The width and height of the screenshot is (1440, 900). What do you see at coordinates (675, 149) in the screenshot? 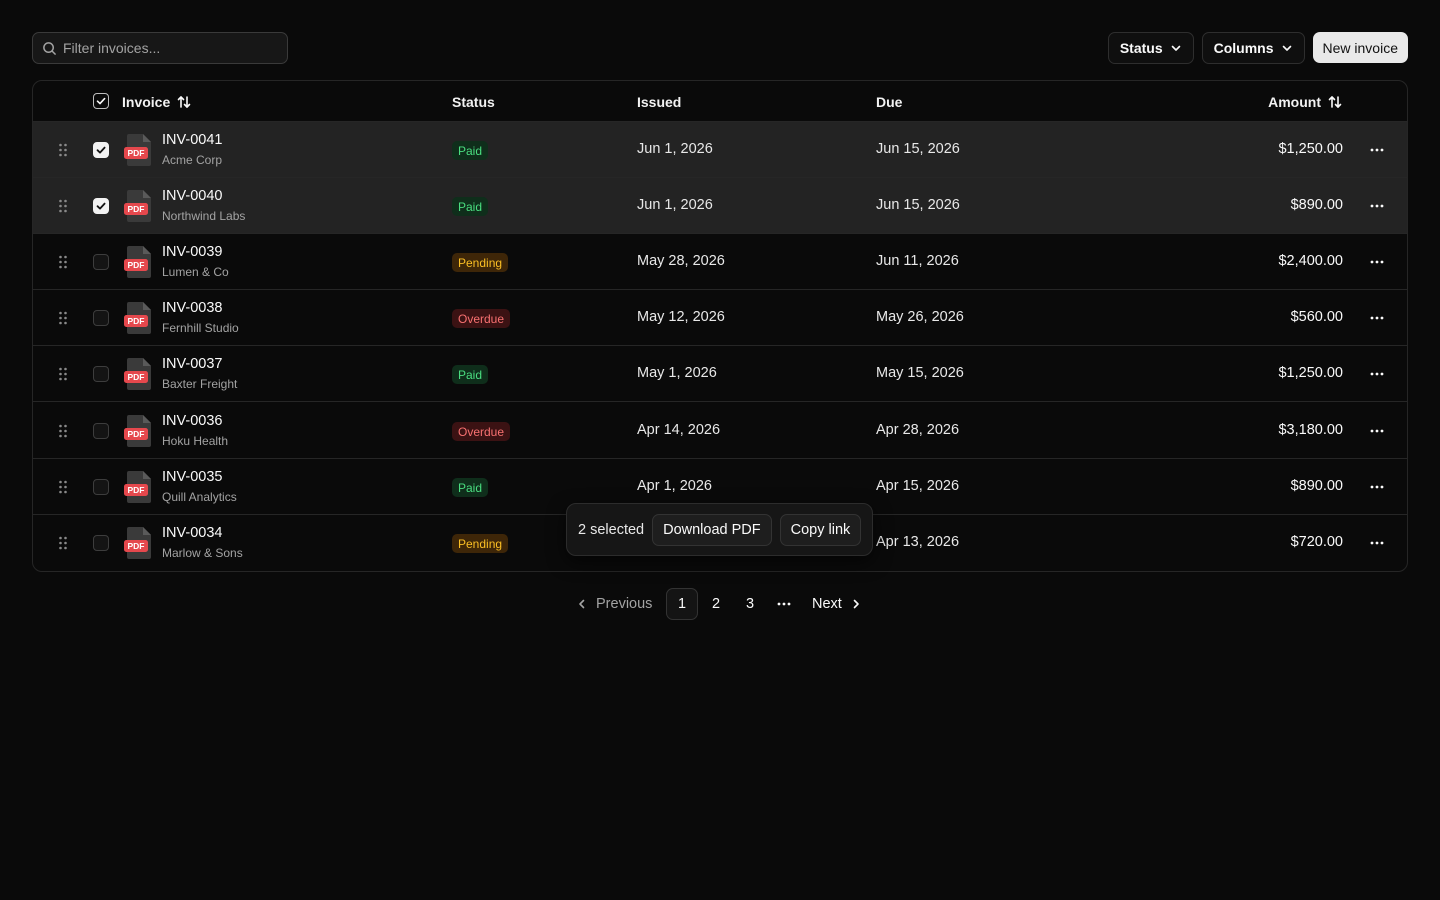
I see `issued-date: Jun 1, 2026` at bounding box center [675, 149].